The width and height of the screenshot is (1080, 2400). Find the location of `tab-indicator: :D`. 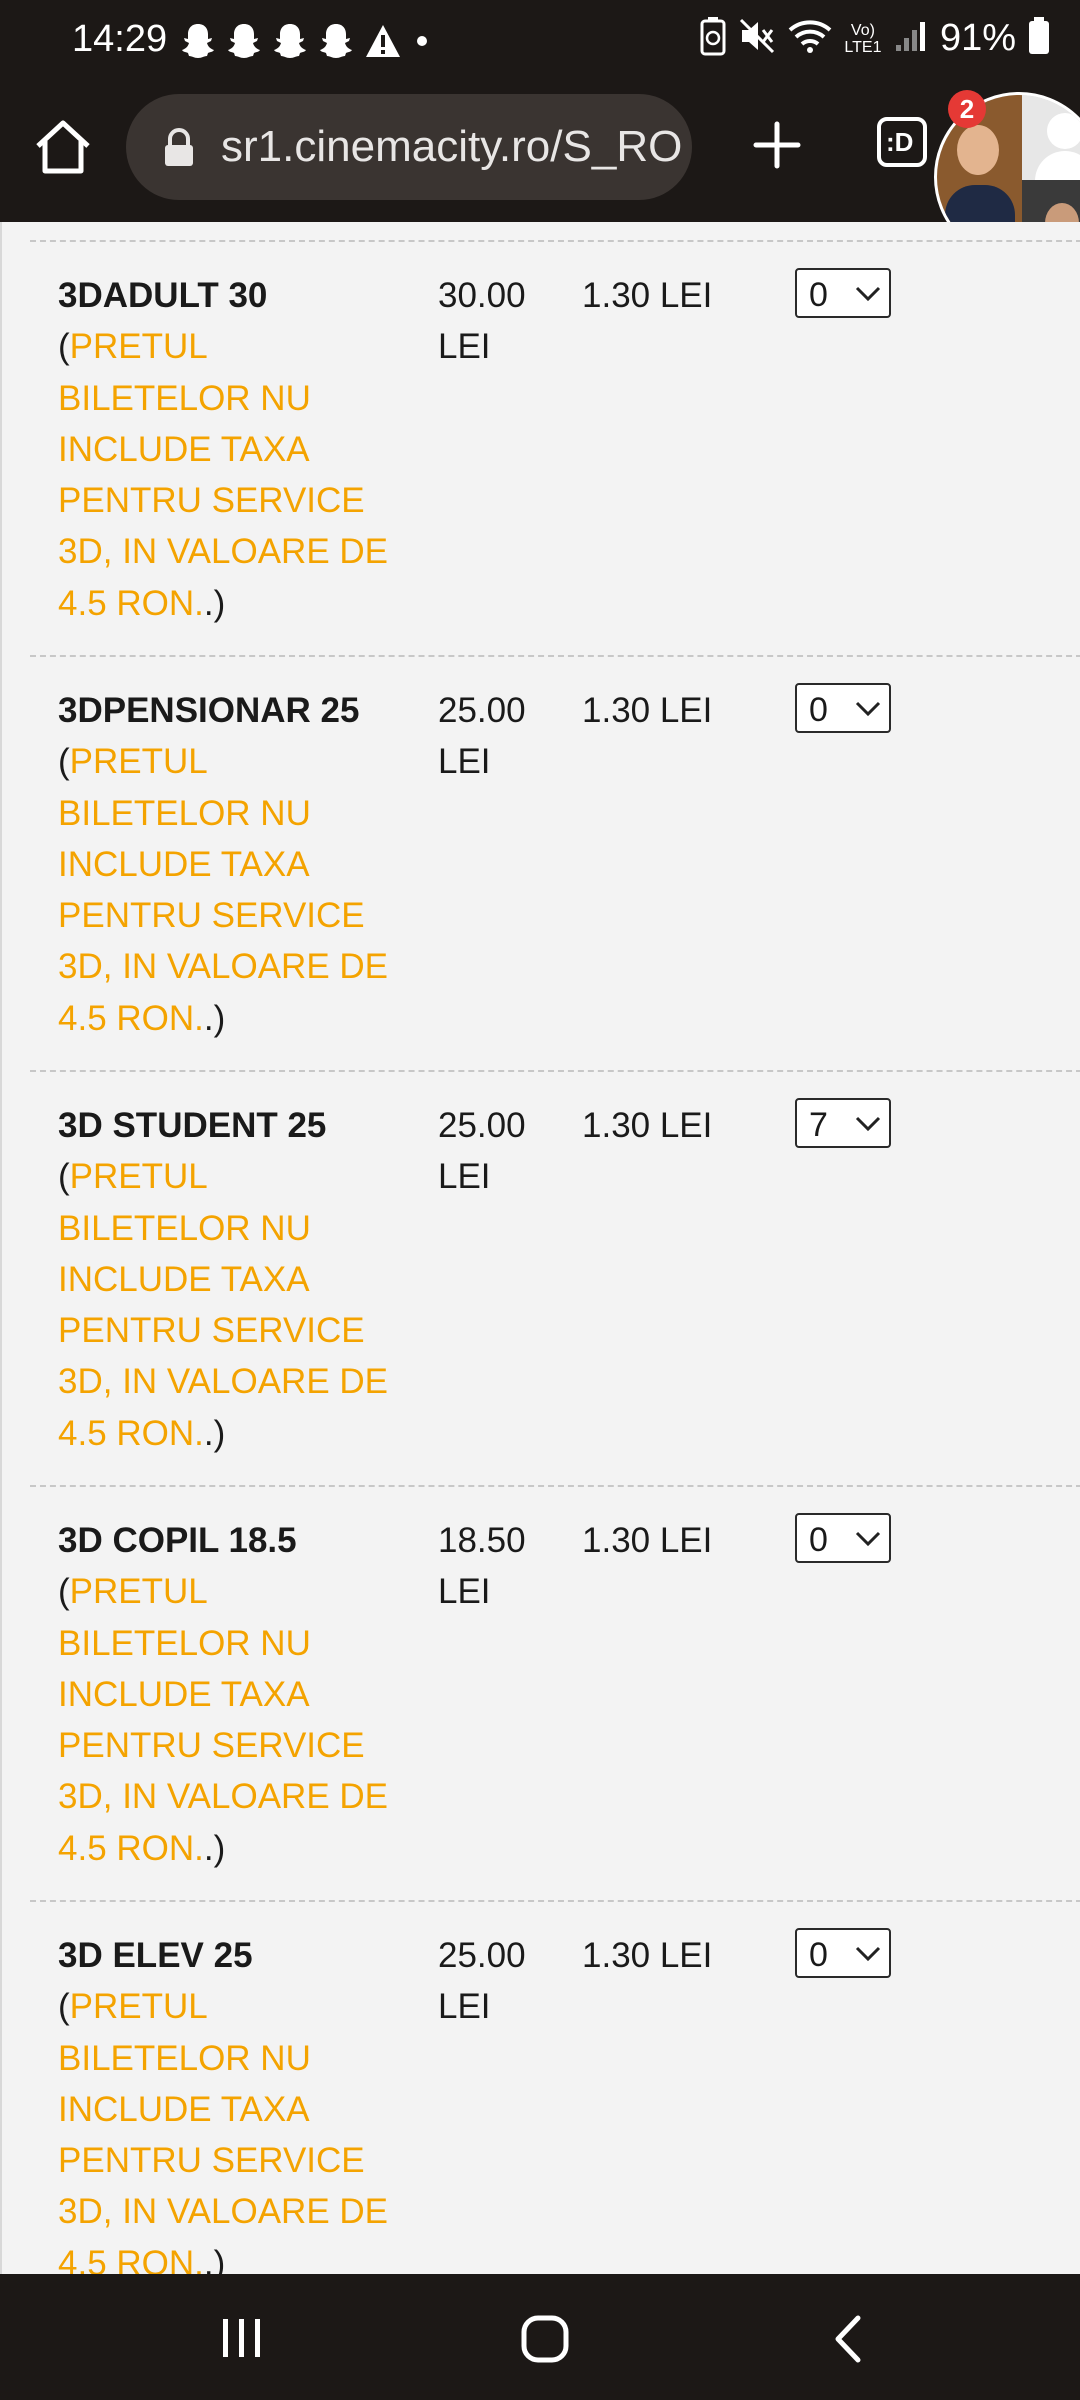

tab-indicator: :D is located at coordinates (900, 142).